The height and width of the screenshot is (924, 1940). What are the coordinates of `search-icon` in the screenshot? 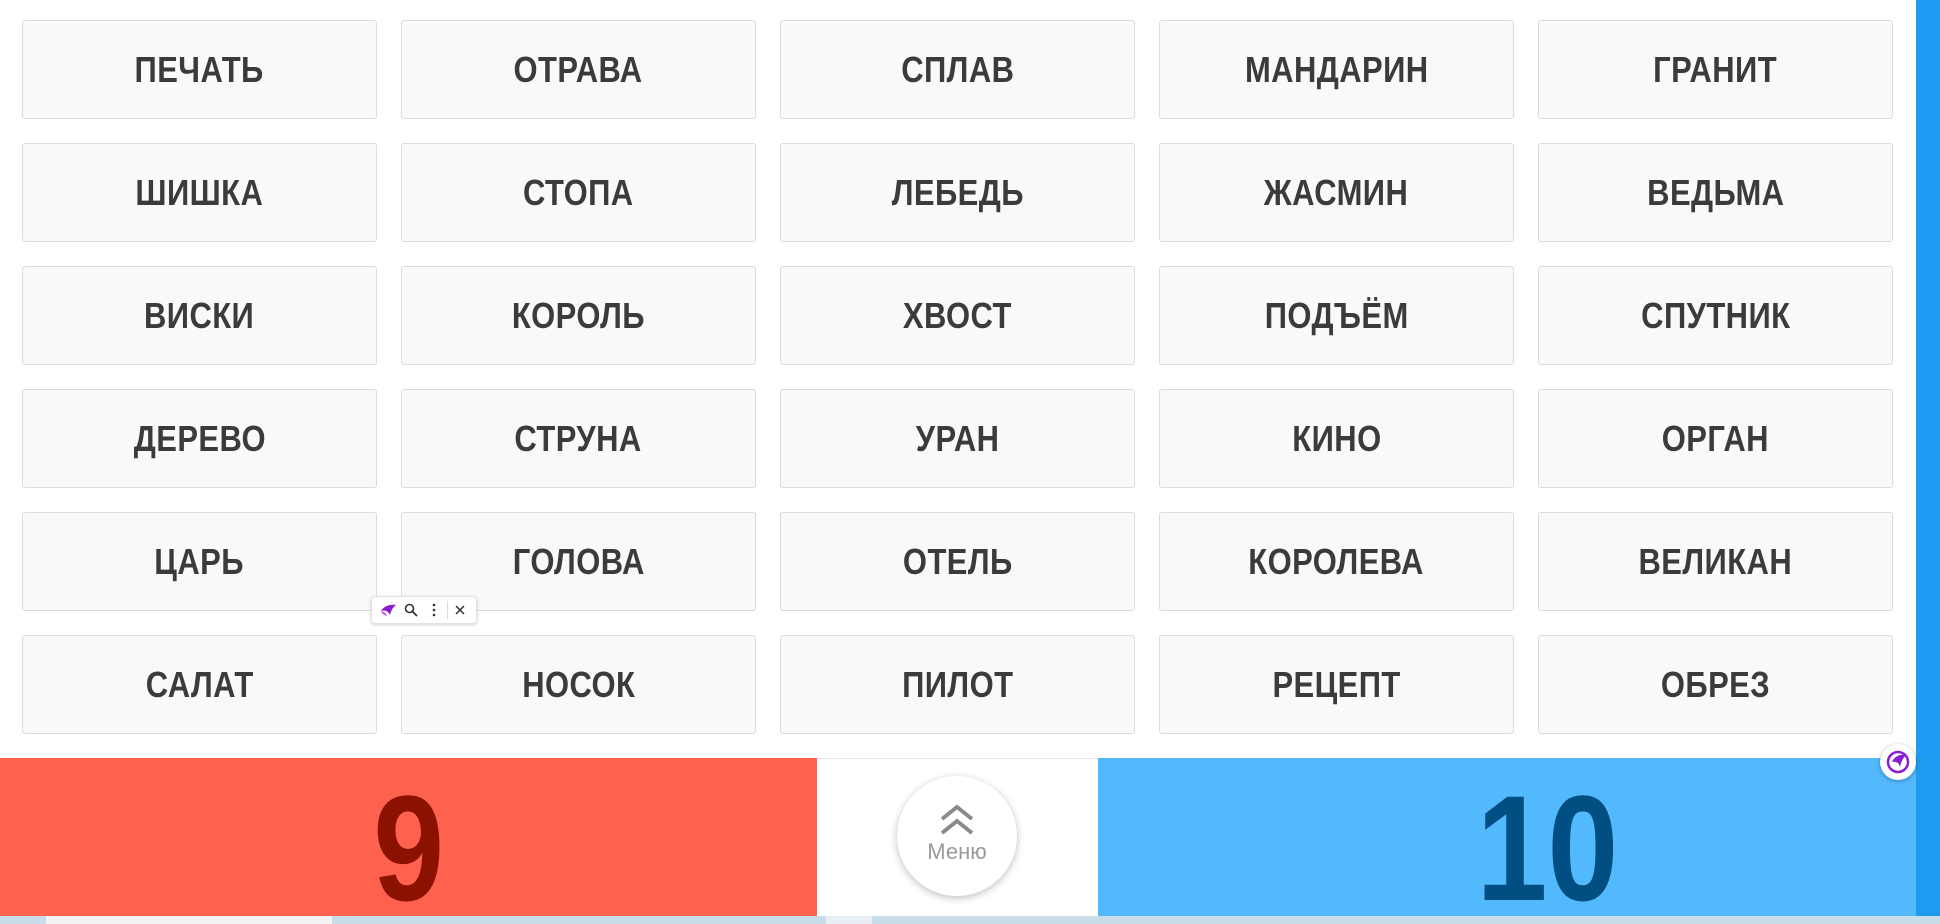 It's located at (411, 610).